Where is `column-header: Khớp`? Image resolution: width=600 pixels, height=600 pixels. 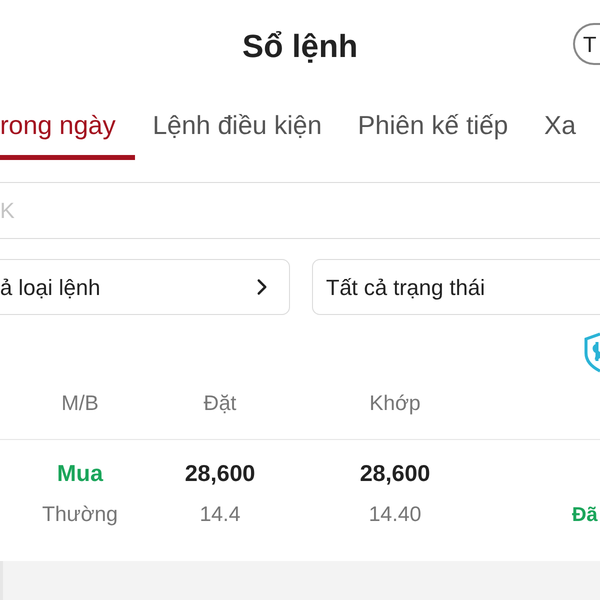 column-header: Khớp is located at coordinates (395, 404).